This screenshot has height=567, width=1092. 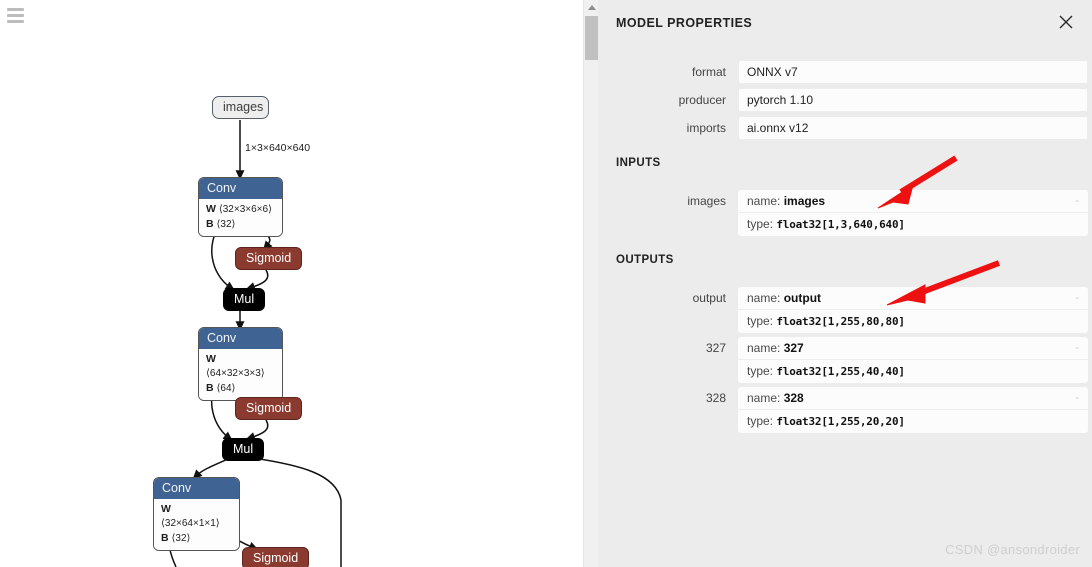 I want to click on io-name-value: images, so click(x=804, y=201).